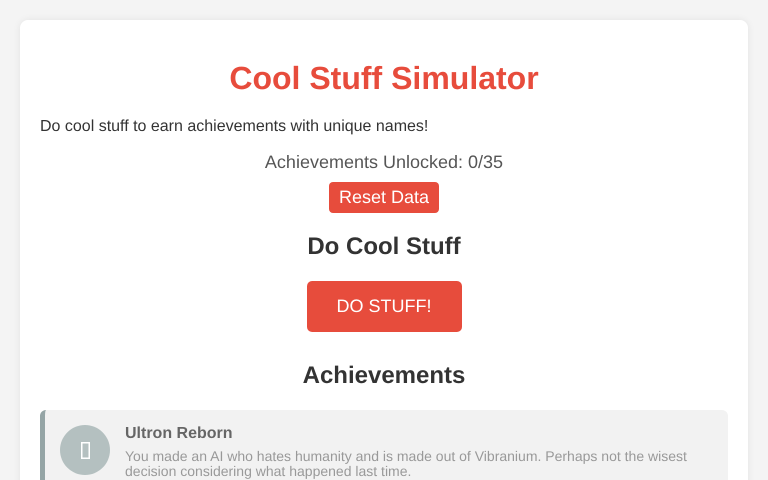  What do you see at coordinates (384, 78) in the screenshot?
I see `page-title: Cool Stuff Simulator` at bounding box center [384, 78].